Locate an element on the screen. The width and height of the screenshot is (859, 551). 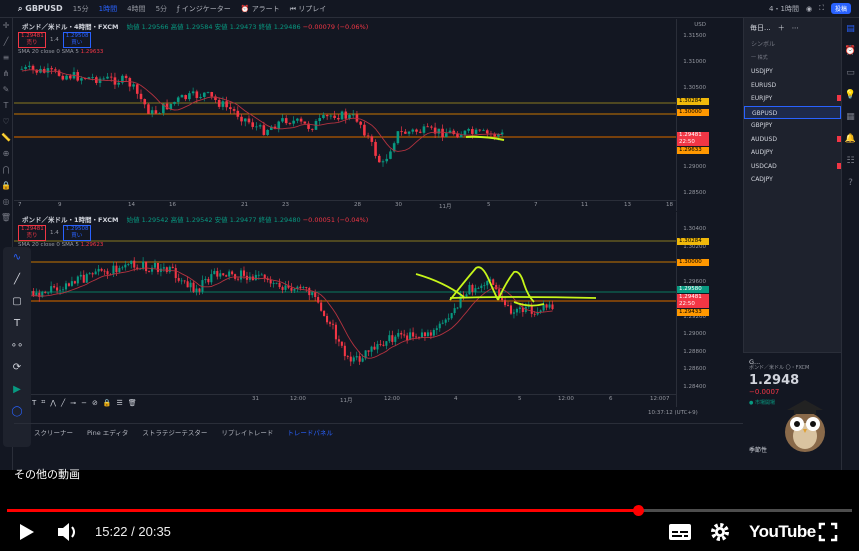
watchlist-item: USDJPY is located at coordinates (792, 72).